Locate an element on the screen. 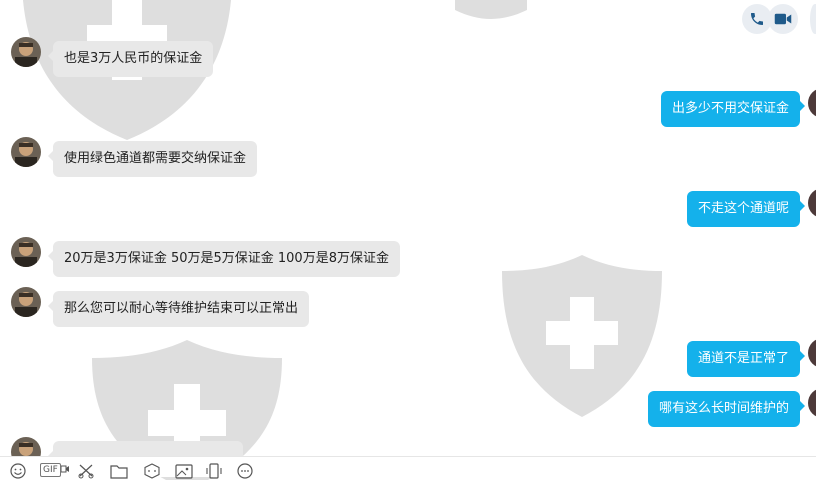 The image size is (816, 480). shake-button is located at coordinates (214, 471).